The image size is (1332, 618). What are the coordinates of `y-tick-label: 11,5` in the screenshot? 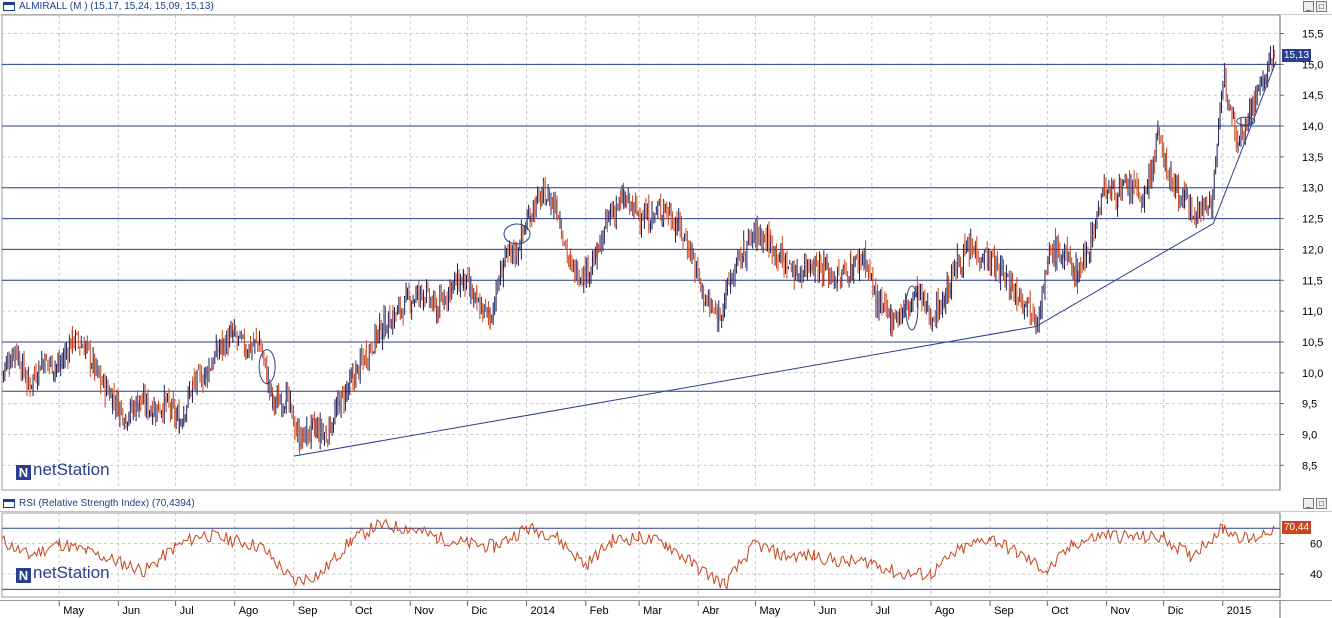 It's located at (1312, 281).